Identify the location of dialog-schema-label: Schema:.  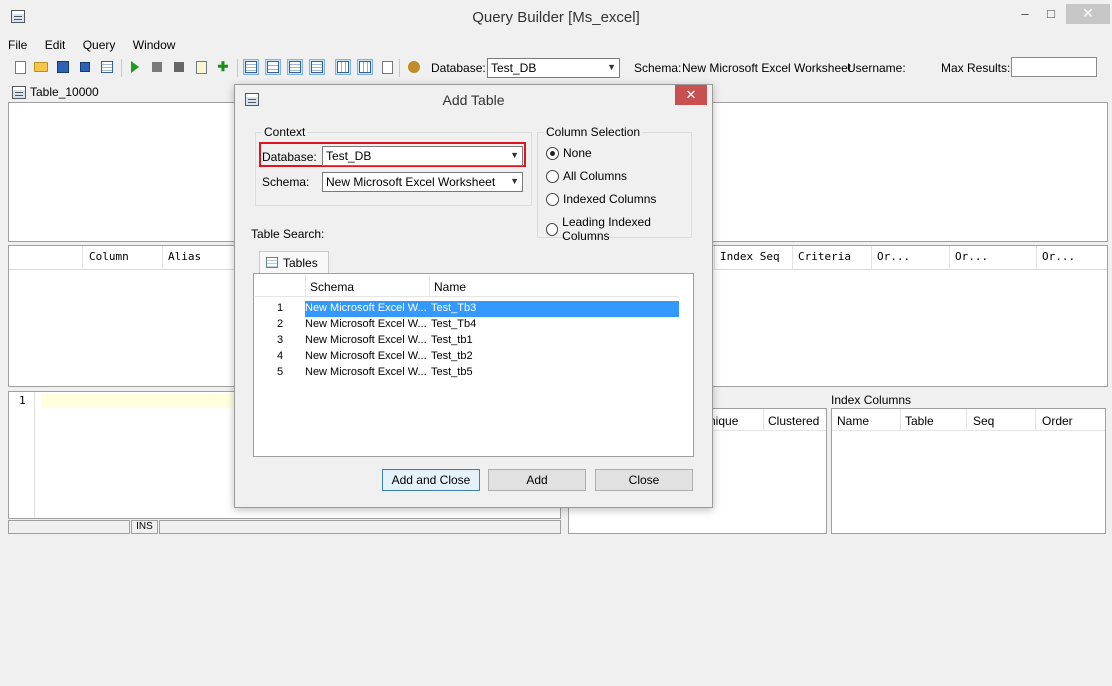
(286, 182).